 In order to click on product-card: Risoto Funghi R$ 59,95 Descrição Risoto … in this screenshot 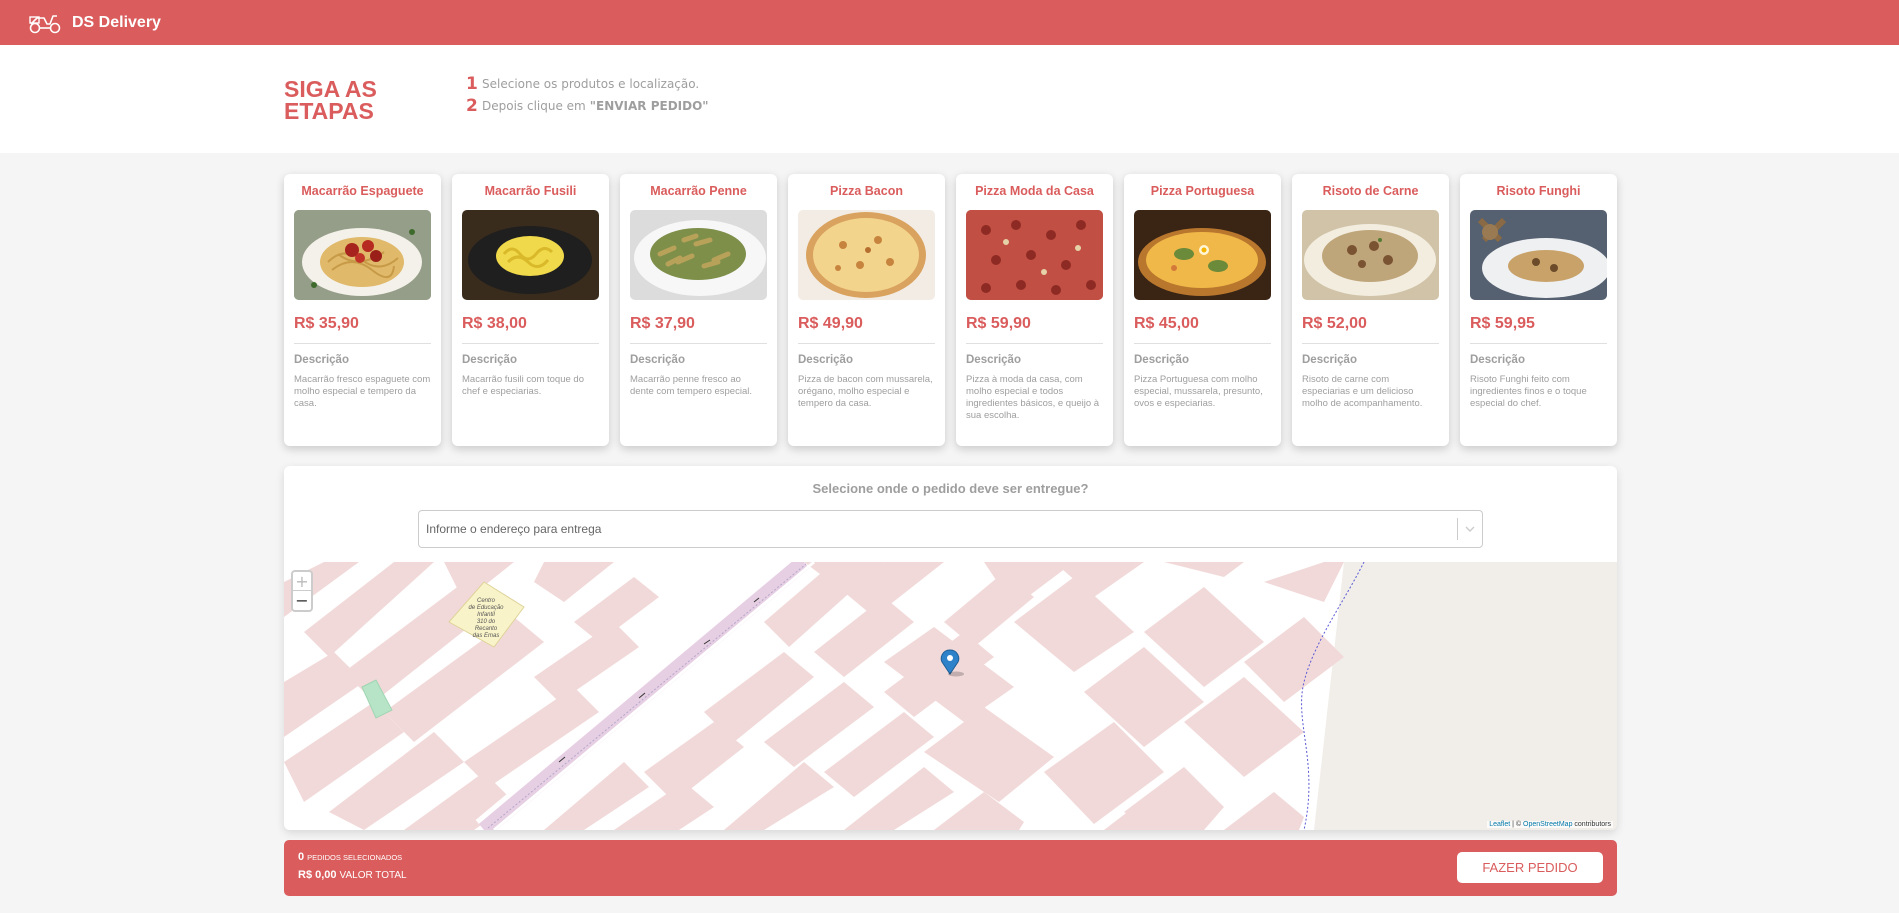, I will do `click(1538, 310)`.